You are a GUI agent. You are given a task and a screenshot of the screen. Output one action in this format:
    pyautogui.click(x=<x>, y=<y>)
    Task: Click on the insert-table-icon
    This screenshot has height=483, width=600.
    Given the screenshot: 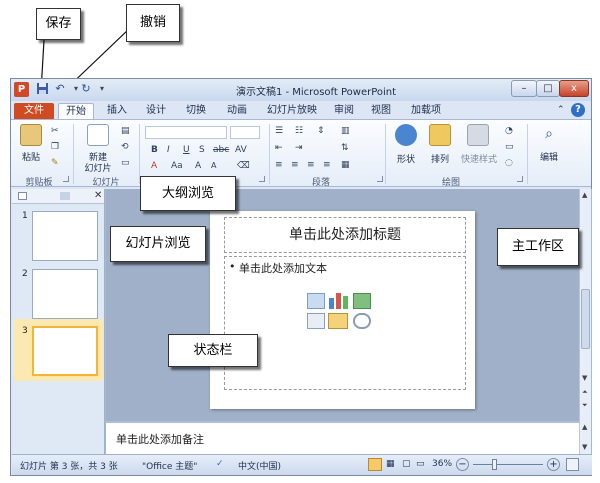 What is the action you would take?
    pyautogui.click(x=316, y=301)
    